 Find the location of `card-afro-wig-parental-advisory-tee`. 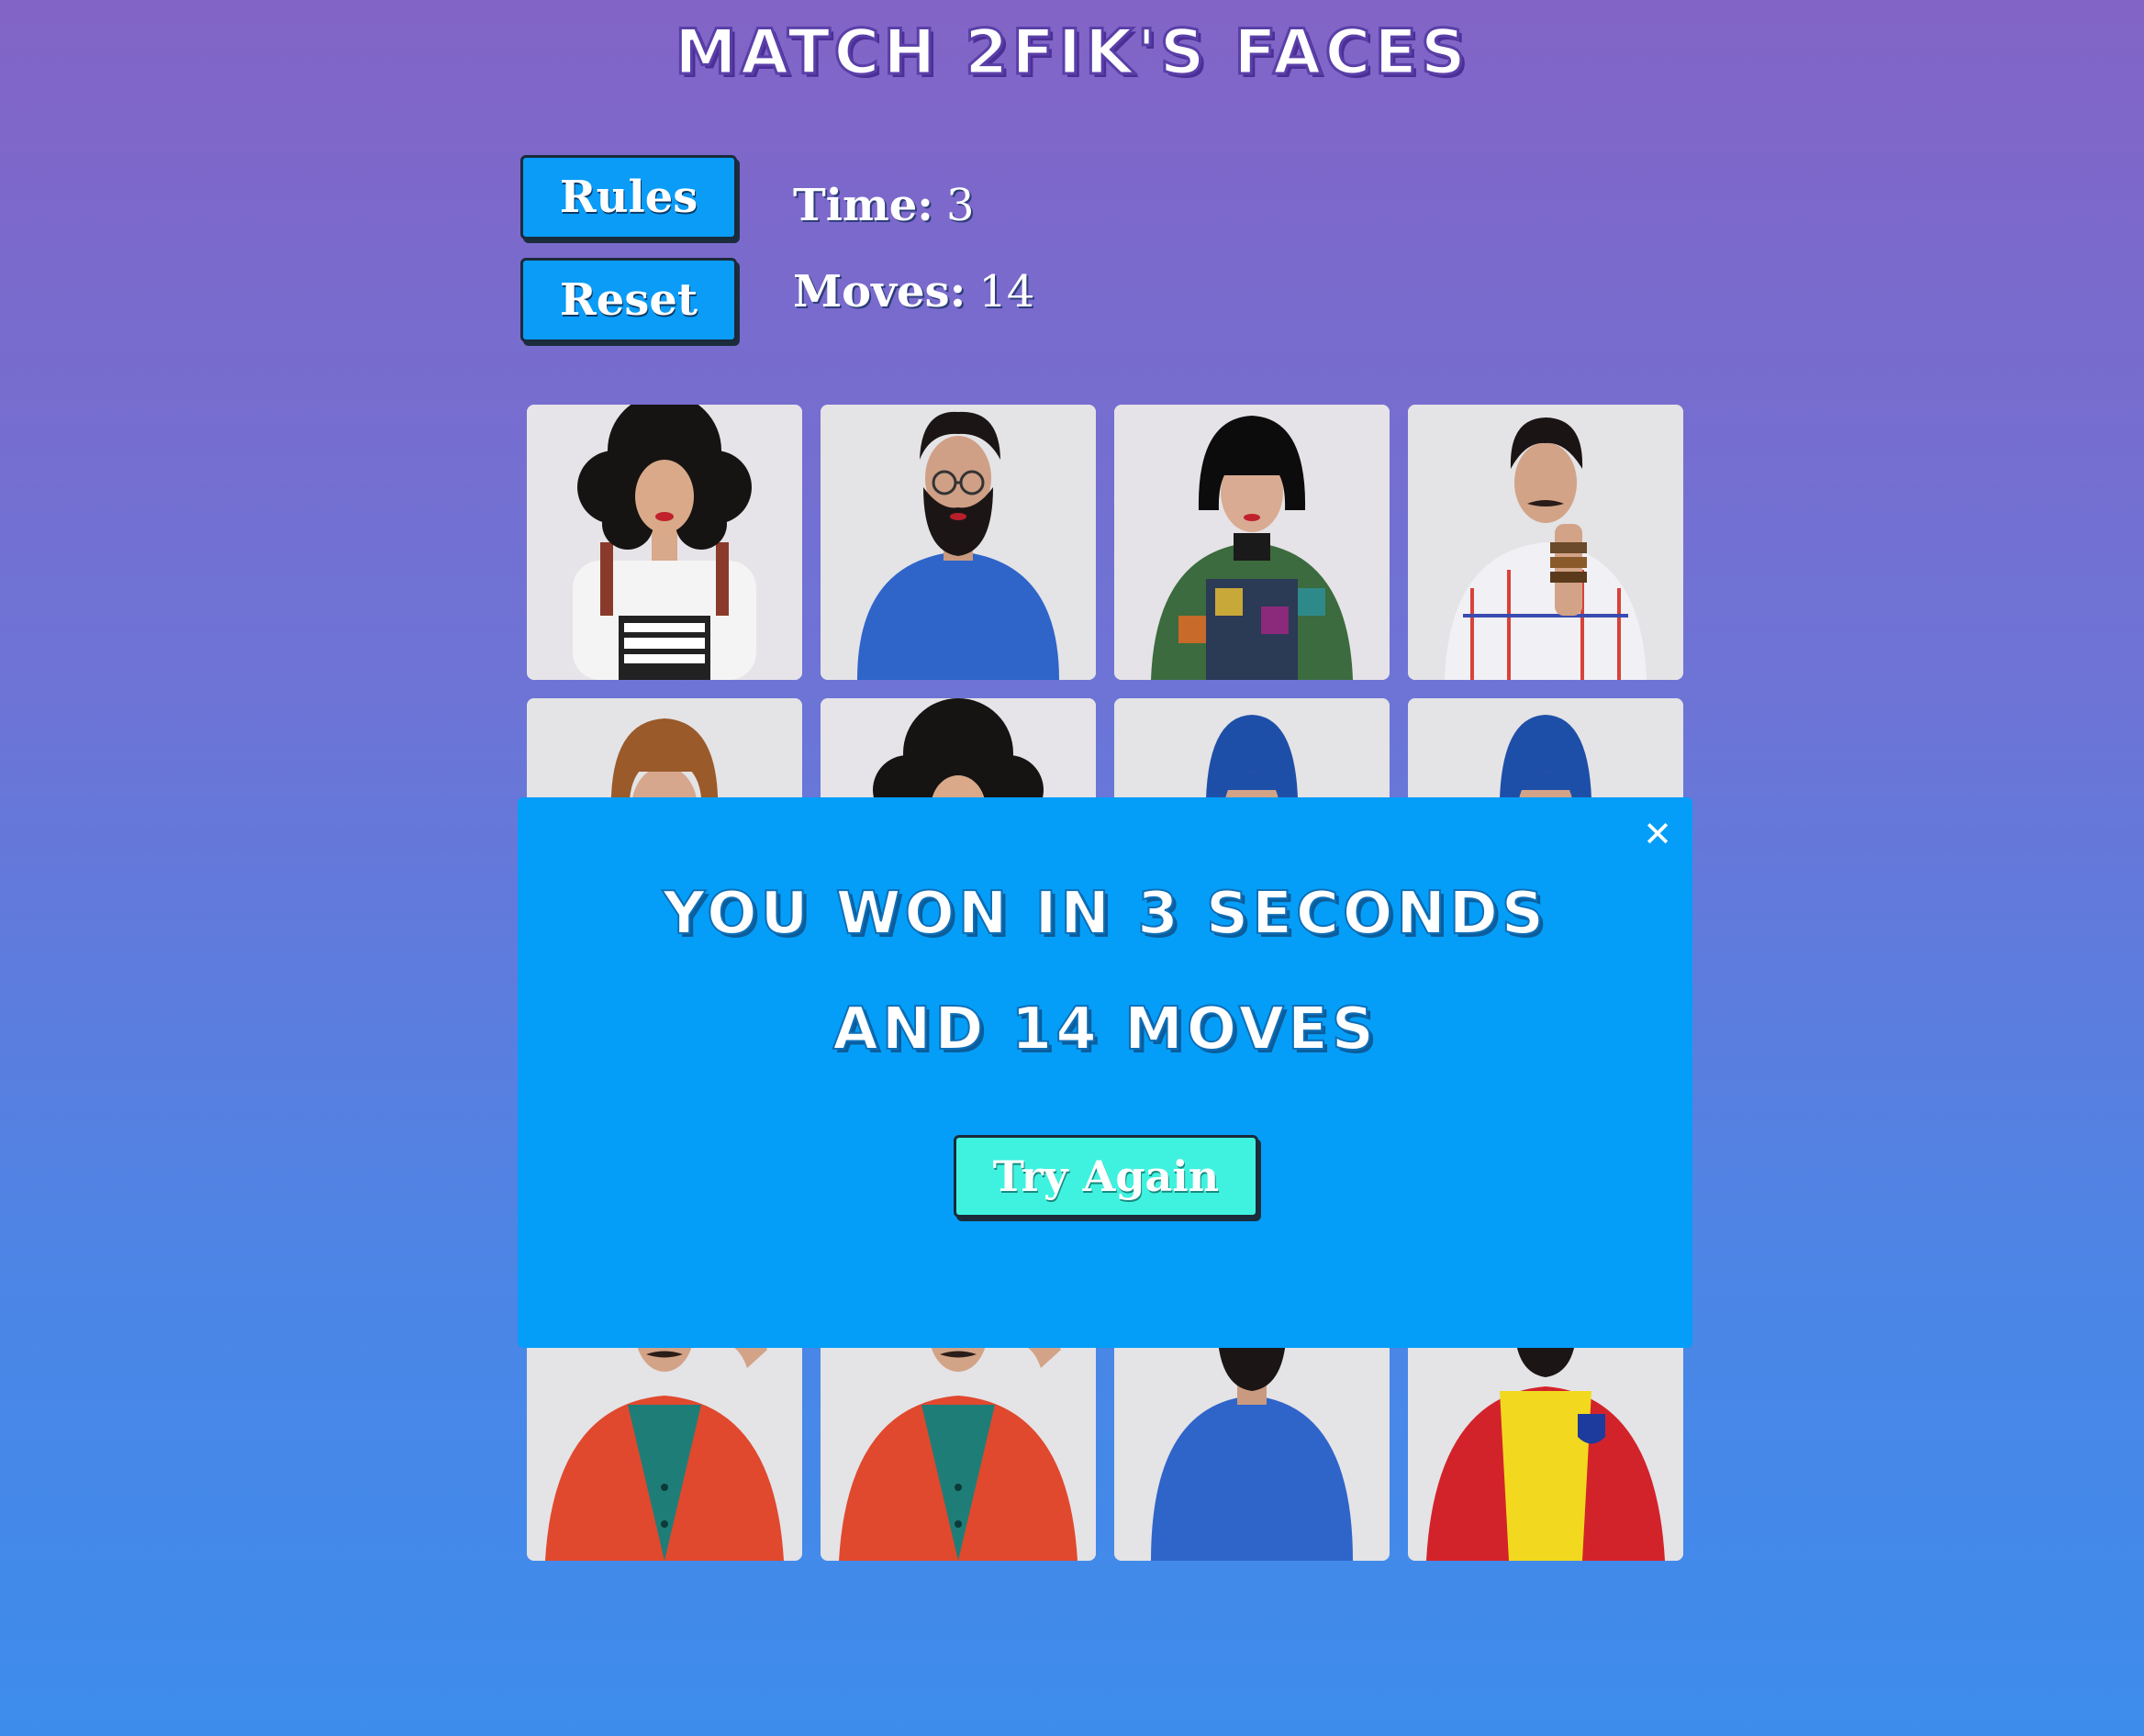

card-afro-wig-parental-advisory-tee is located at coordinates (665, 543).